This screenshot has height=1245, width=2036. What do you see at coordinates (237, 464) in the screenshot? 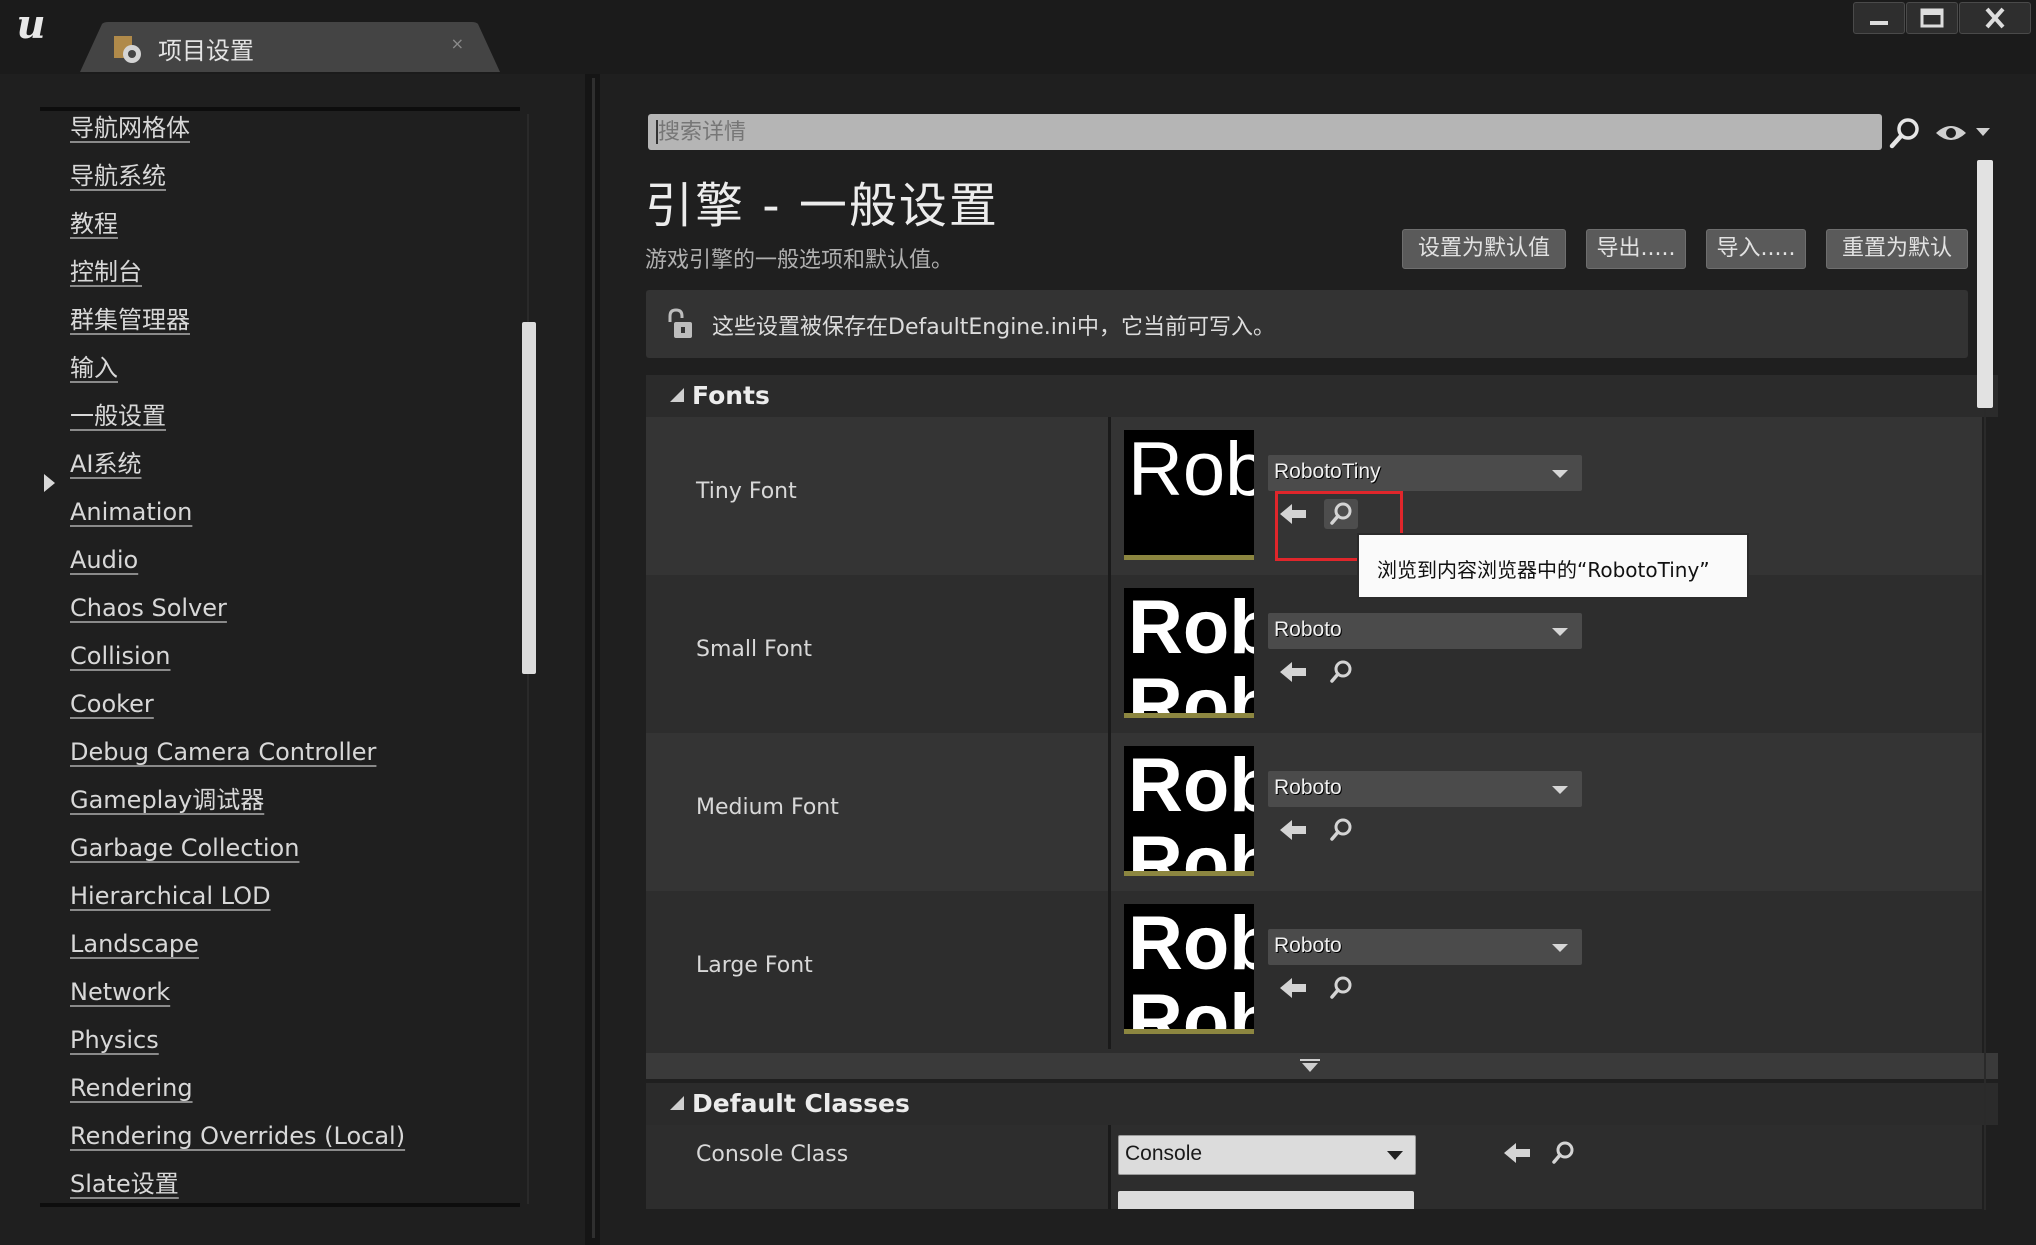
I see `sidebar-item-ai-system: AI系统` at bounding box center [237, 464].